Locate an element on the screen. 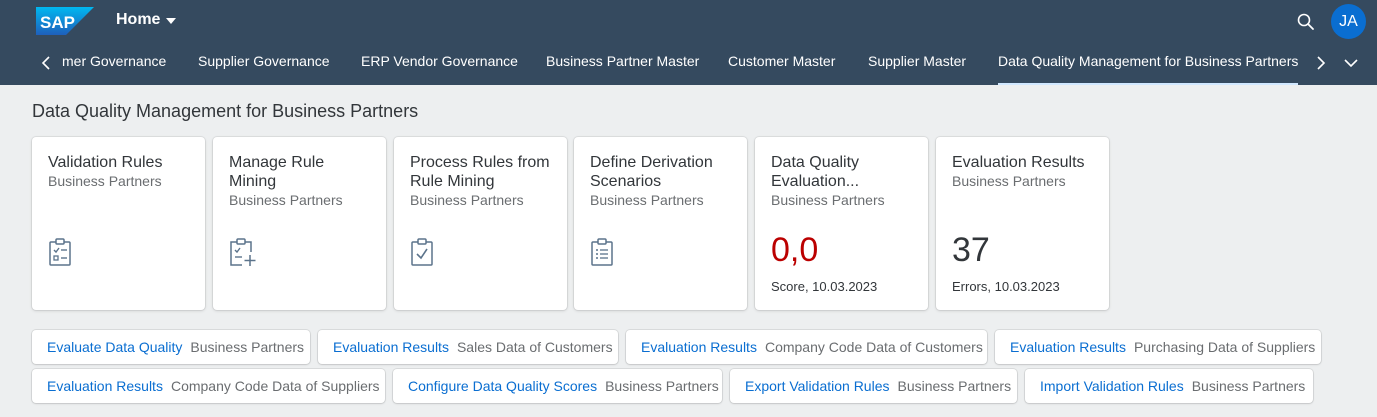  tile-title: Process Rules from Rule Mining is located at coordinates (480, 172).